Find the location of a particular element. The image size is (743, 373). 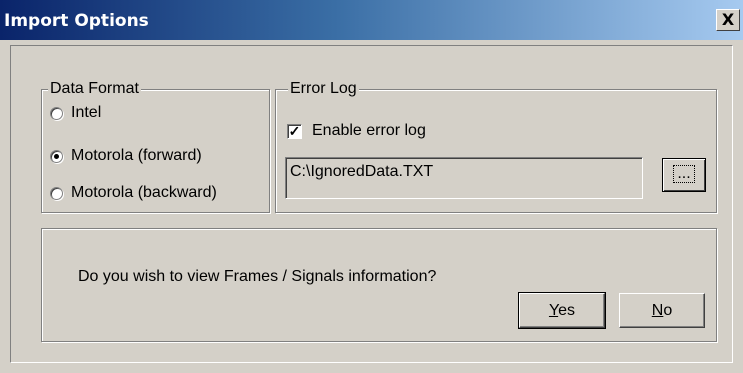

check-mark-icon: ✓ is located at coordinates (294, 130).